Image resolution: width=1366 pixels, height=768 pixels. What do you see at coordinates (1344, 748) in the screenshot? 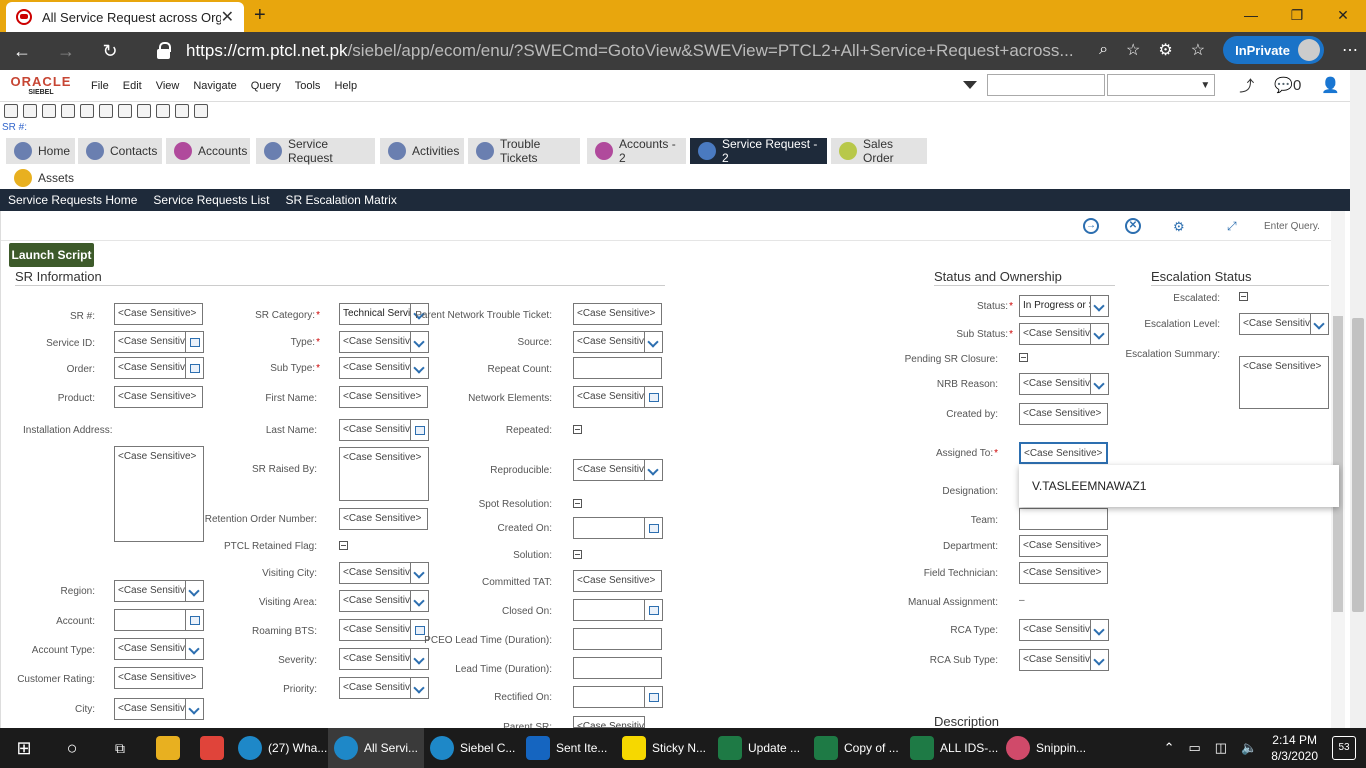
I see `action-center-badge: 53` at bounding box center [1344, 748].